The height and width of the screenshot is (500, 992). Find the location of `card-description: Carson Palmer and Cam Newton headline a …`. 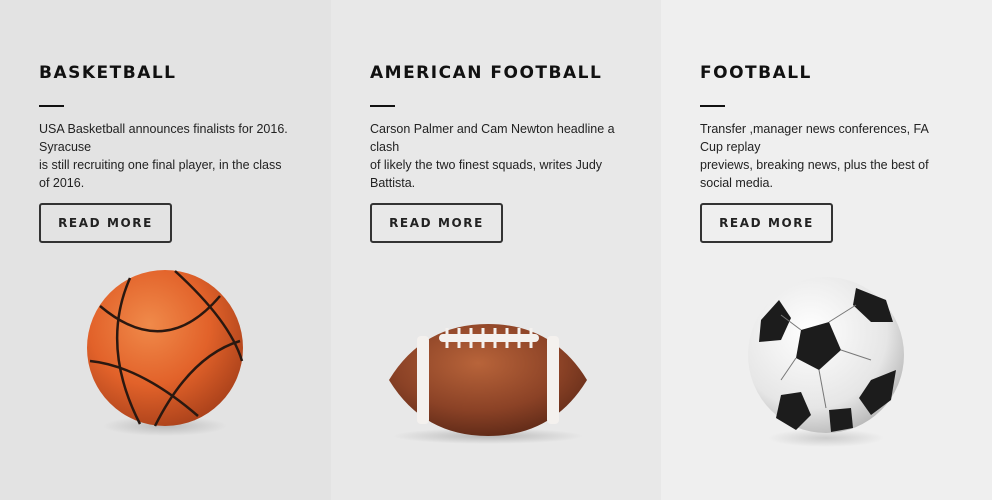

card-description: Carson Palmer and Cam Newton headline a … is located at coordinates (495, 156).